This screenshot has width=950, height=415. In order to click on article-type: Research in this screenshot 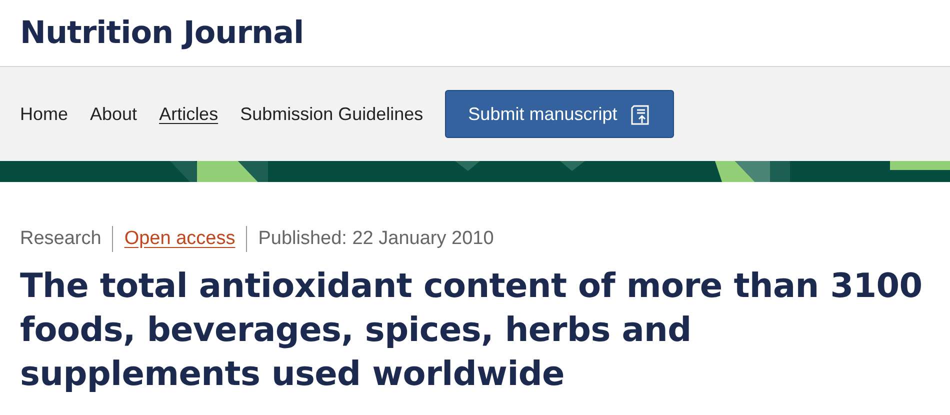, I will do `click(61, 239)`.